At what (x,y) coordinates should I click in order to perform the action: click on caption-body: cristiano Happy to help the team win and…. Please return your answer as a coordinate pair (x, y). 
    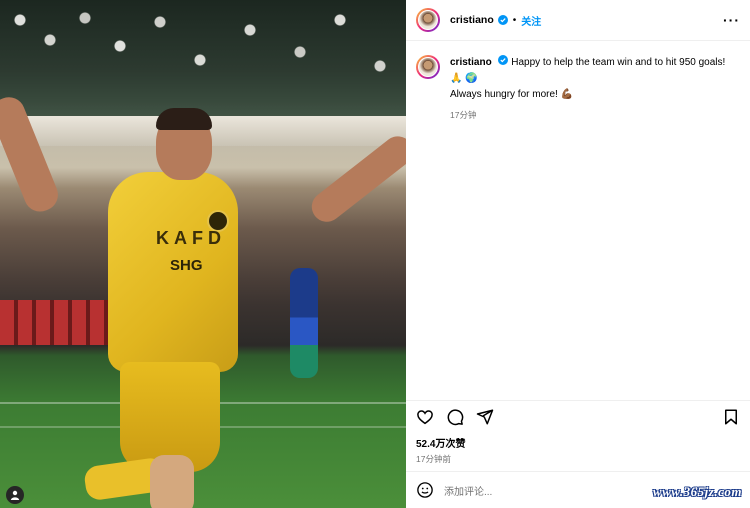
    Looking at the image, I should click on (595, 89).